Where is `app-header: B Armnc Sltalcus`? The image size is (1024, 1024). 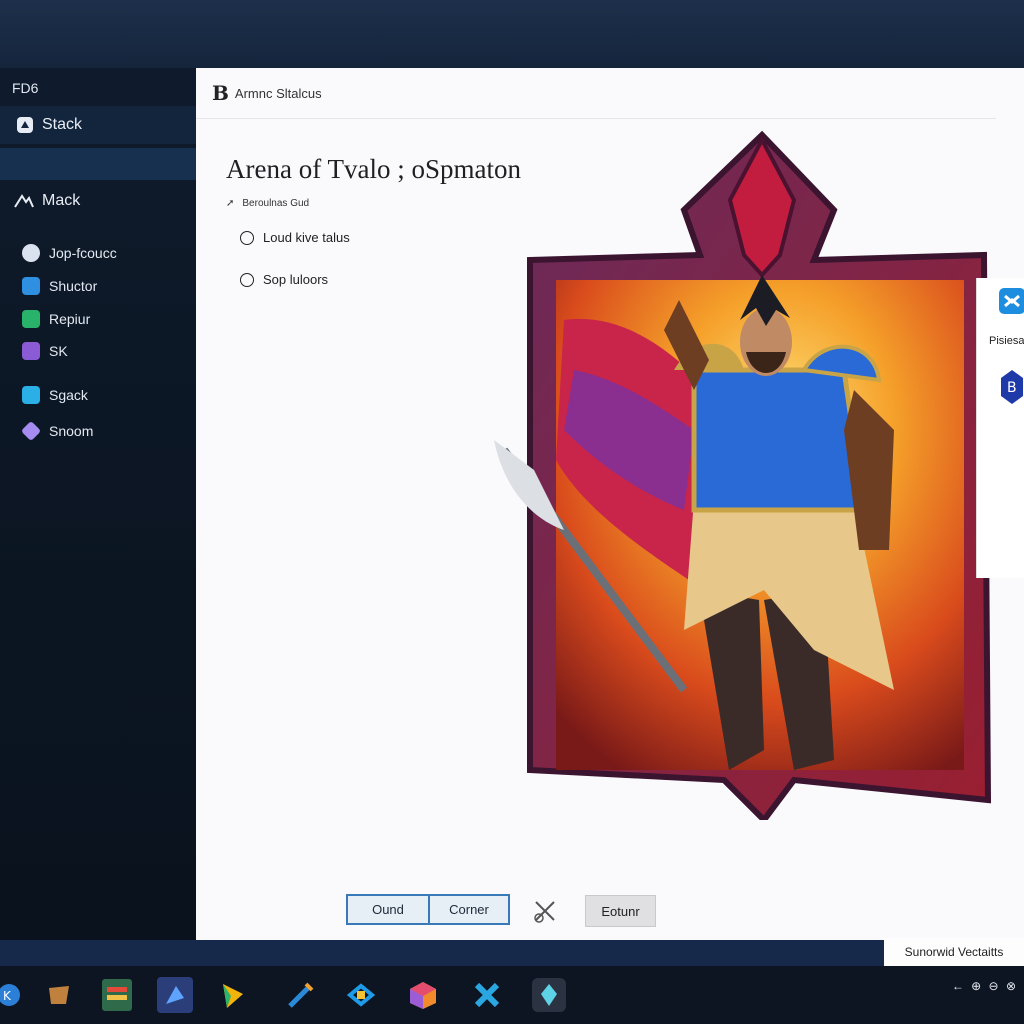
app-header: B Armnc Sltalcus is located at coordinates (596, 93).